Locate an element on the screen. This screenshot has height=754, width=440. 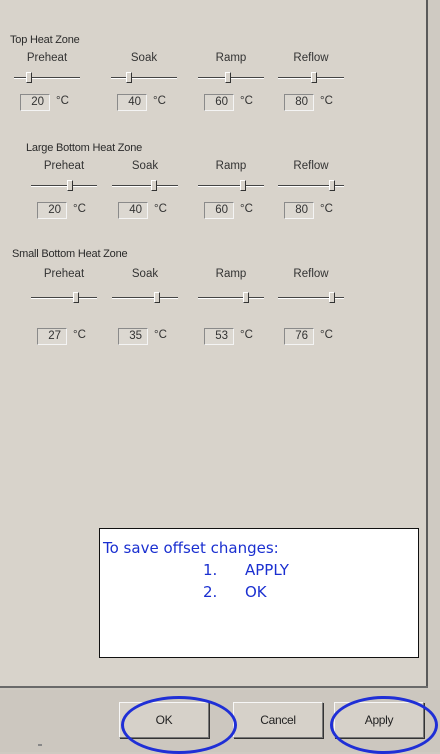
step-number: 1. is located at coordinates (210, 570).